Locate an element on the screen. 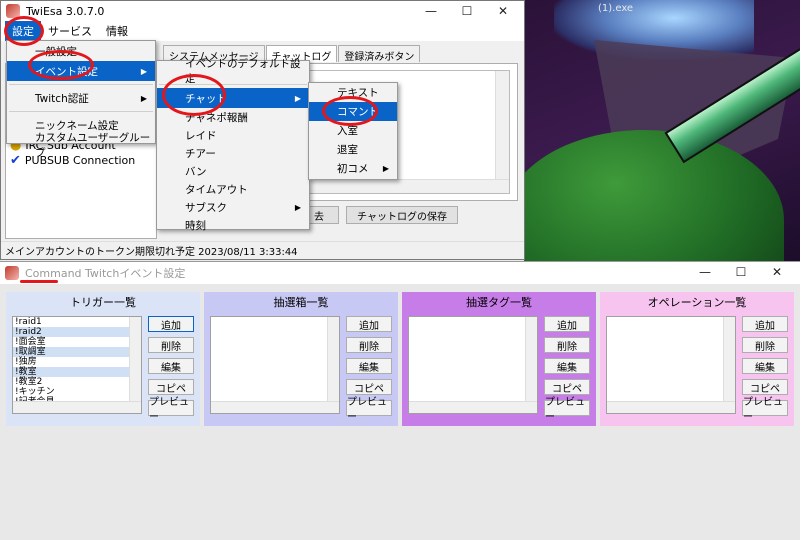  trigger-preview-button: プレビュー is located at coordinates (171, 410).